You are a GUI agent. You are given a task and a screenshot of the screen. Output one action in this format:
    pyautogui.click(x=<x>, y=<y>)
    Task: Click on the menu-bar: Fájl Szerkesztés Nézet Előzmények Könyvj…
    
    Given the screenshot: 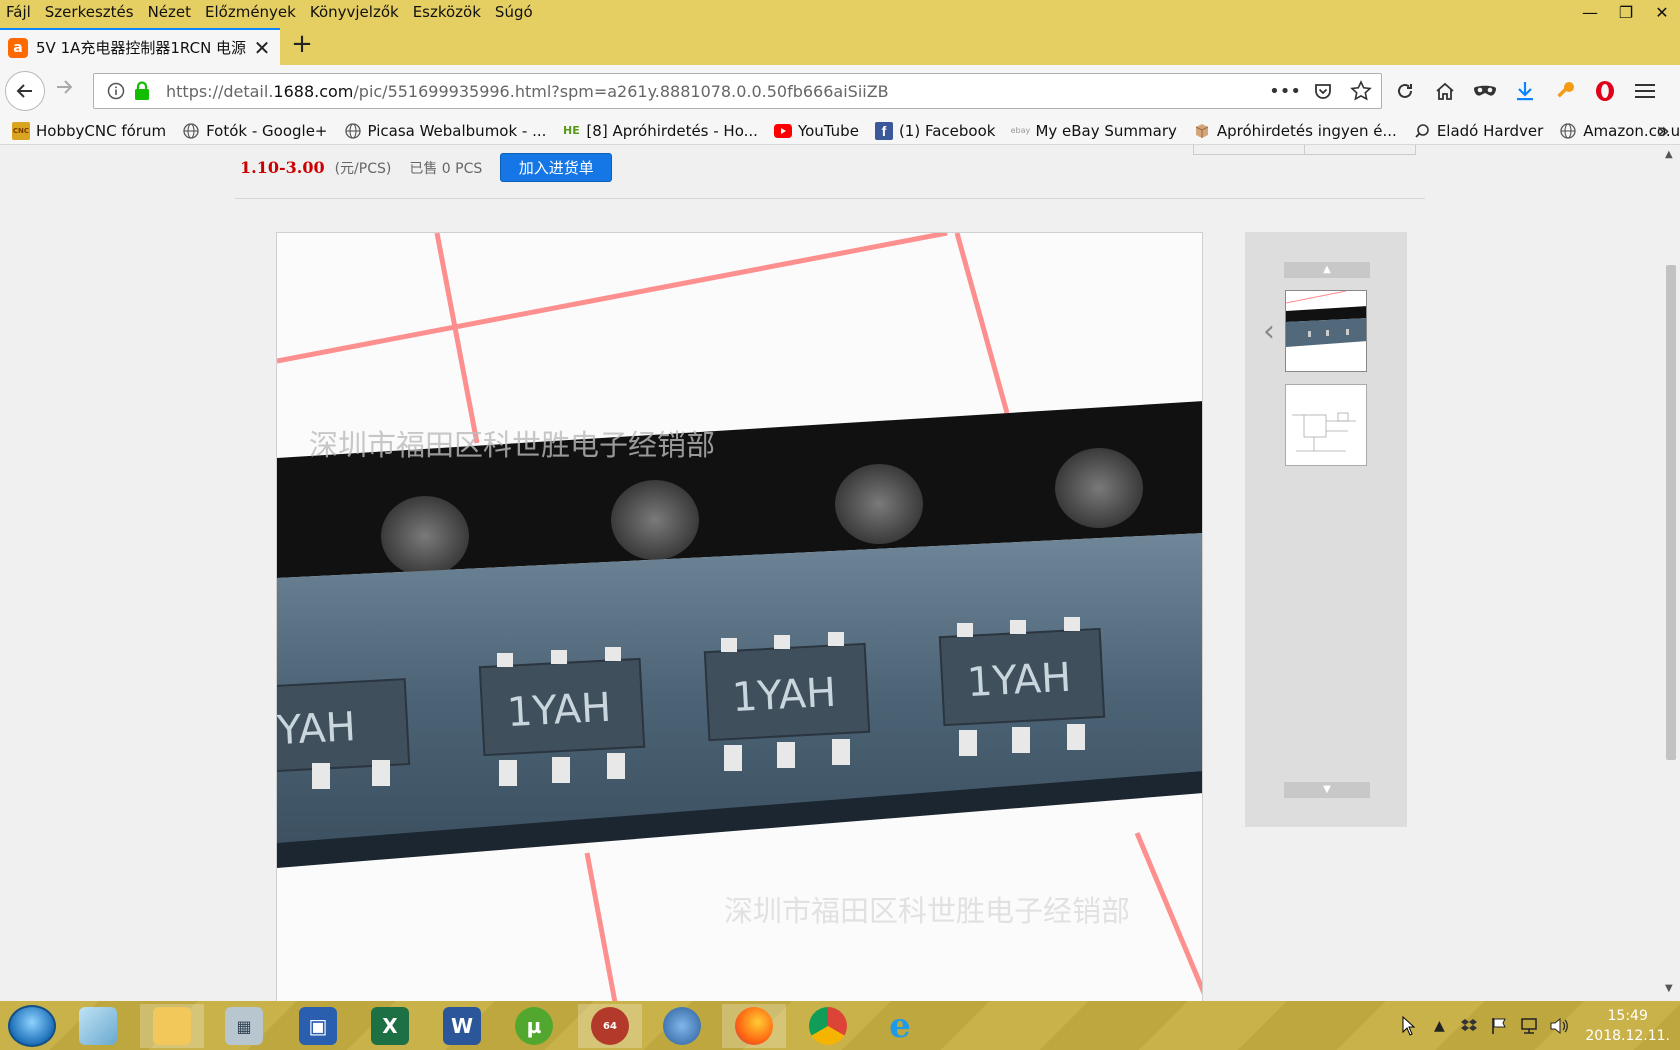 What is the action you would take?
    pyautogui.click(x=840, y=12)
    